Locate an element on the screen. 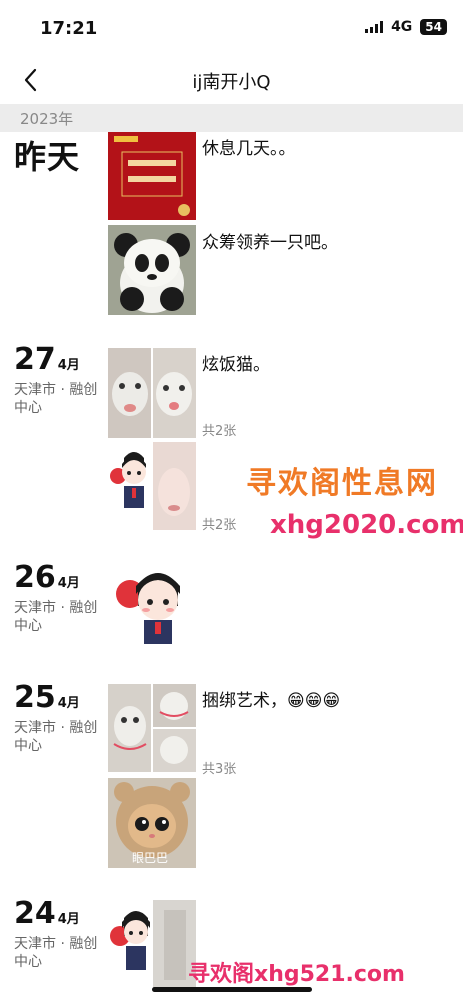  day-number: 27 is located at coordinates (35, 359).